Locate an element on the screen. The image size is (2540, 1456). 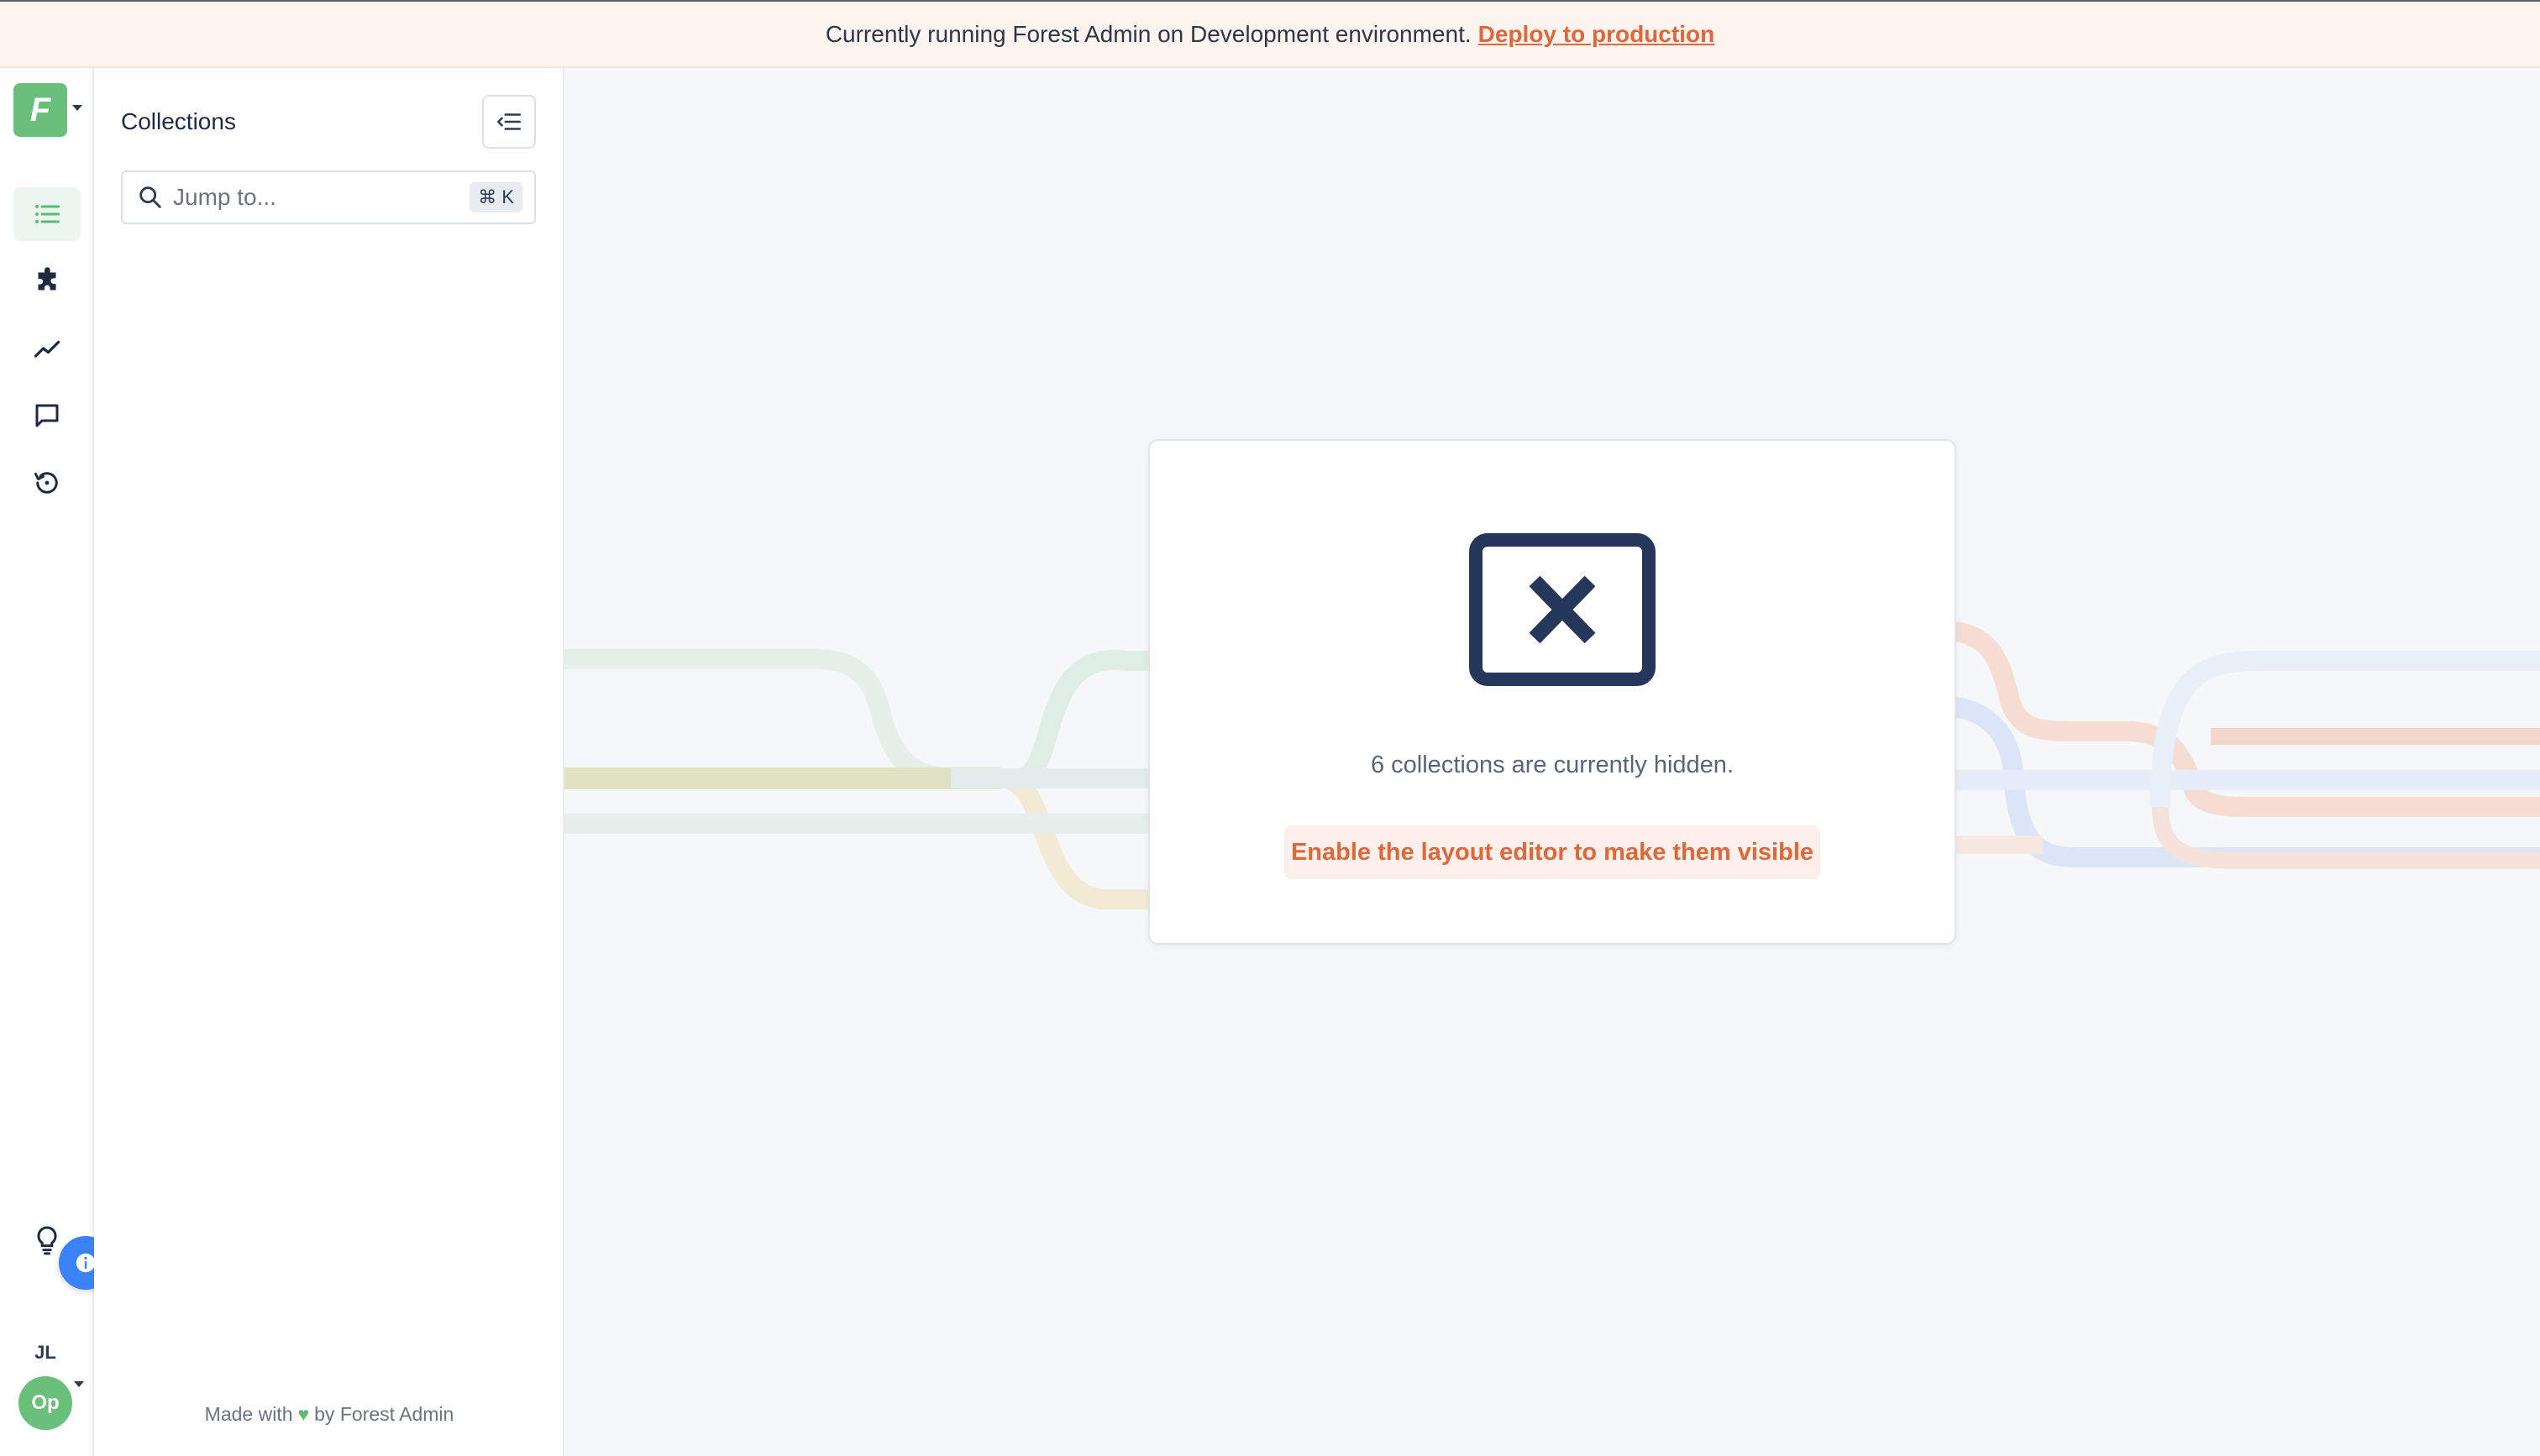
logo-letter: F is located at coordinates (40, 109).